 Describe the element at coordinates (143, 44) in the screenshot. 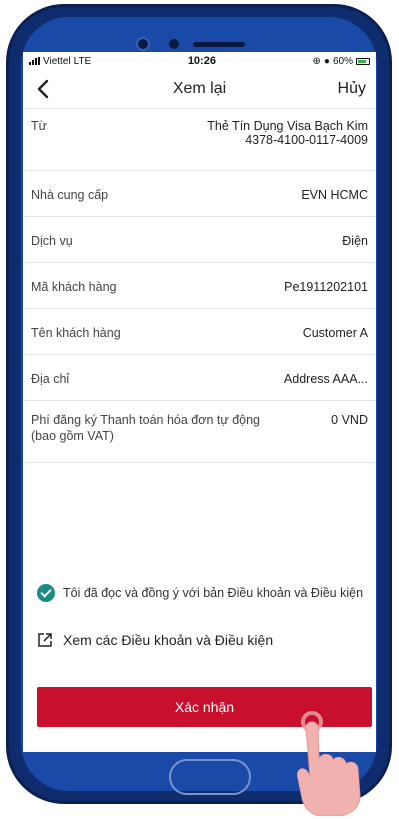

I see `front-camera-icon` at that location.